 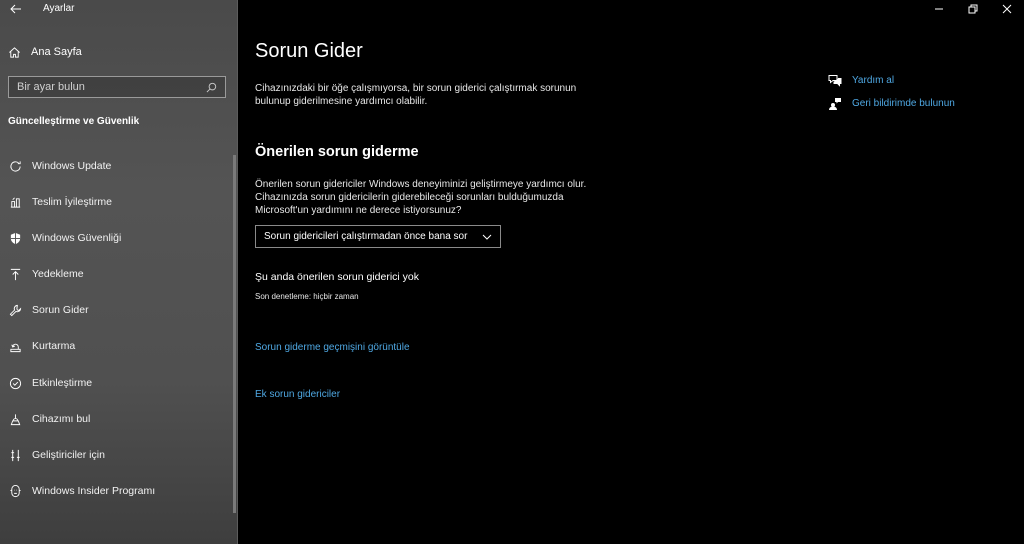 What do you see at coordinates (15, 347) in the screenshot?
I see `recovery-icon` at bounding box center [15, 347].